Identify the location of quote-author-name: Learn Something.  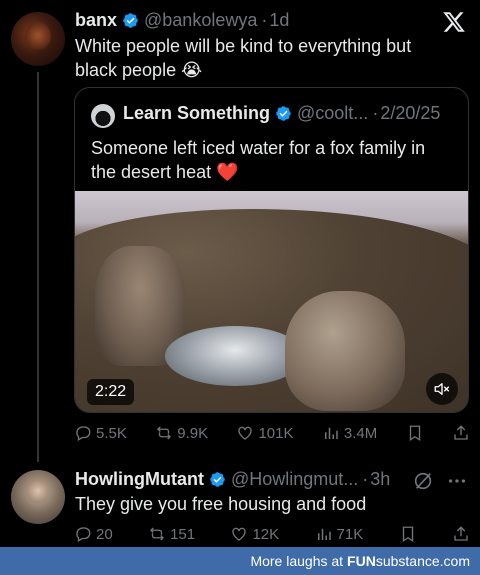
(196, 113).